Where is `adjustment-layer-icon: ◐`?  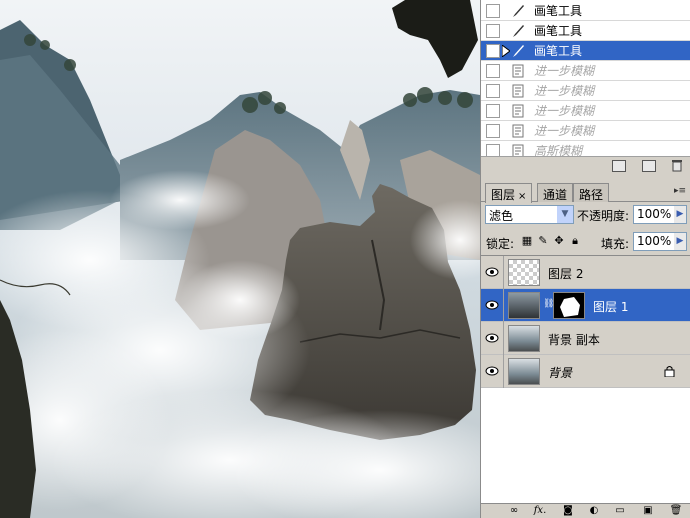 adjustment-layer-icon: ◐ is located at coordinates (594, 511).